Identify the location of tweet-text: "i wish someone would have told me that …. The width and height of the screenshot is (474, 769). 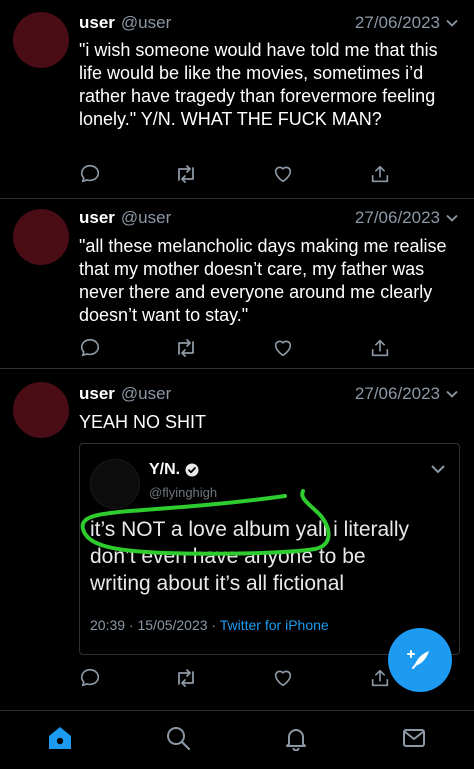
(258, 84).